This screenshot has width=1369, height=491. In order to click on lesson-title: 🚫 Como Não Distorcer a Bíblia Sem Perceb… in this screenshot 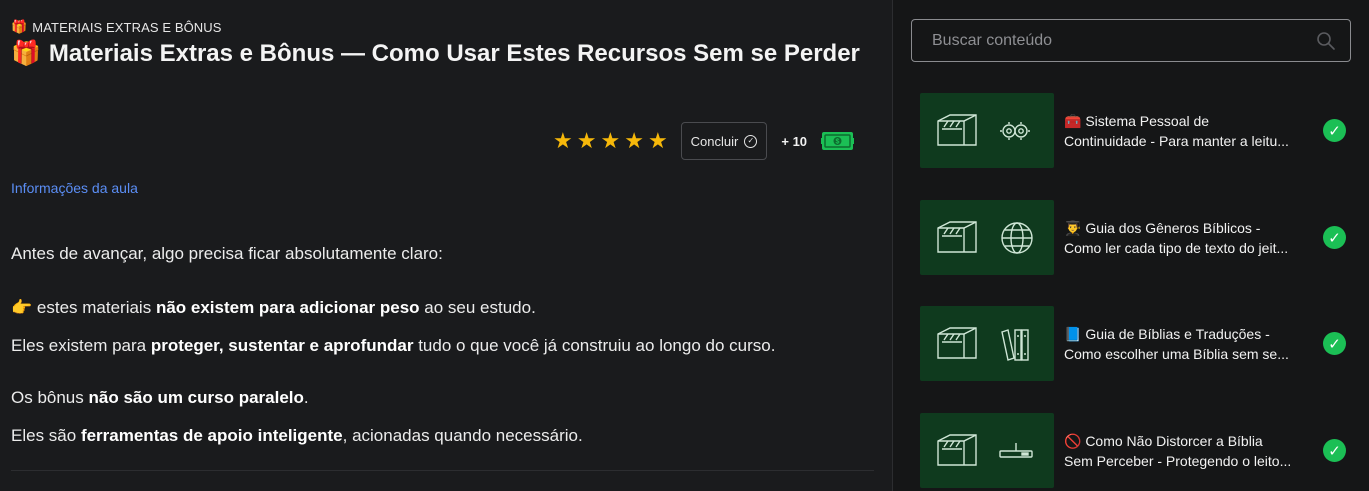, I will do `click(1178, 450)`.